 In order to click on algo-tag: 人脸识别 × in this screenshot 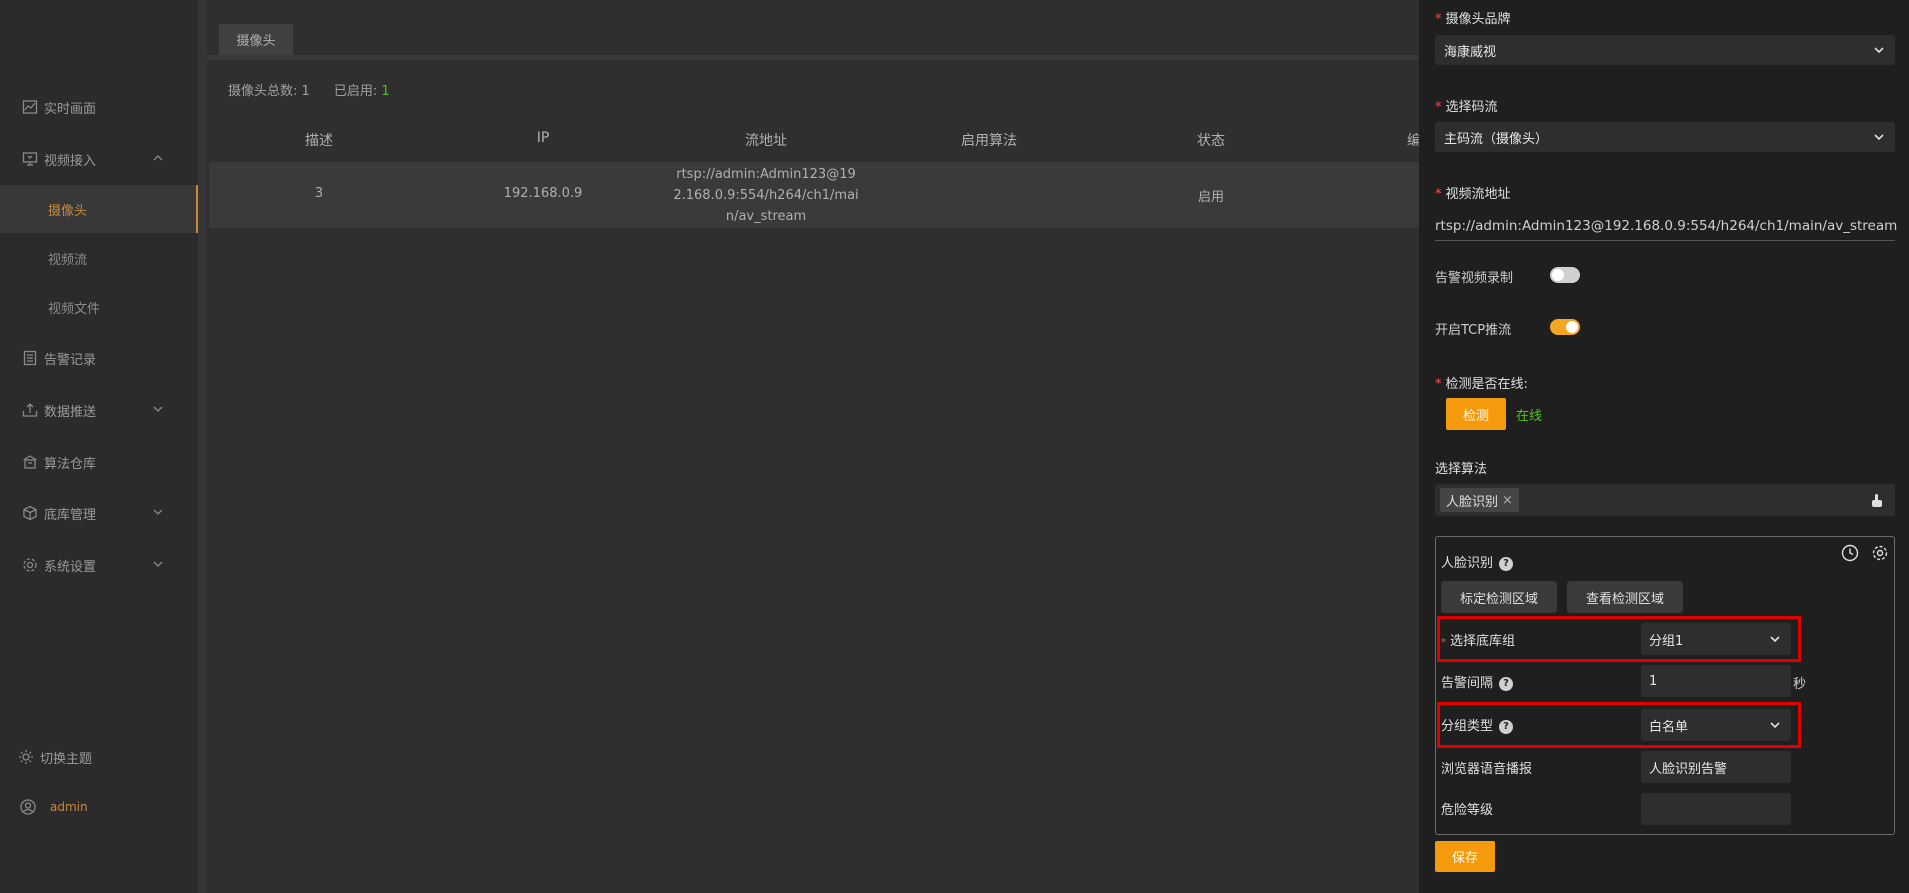, I will do `click(1479, 500)`.